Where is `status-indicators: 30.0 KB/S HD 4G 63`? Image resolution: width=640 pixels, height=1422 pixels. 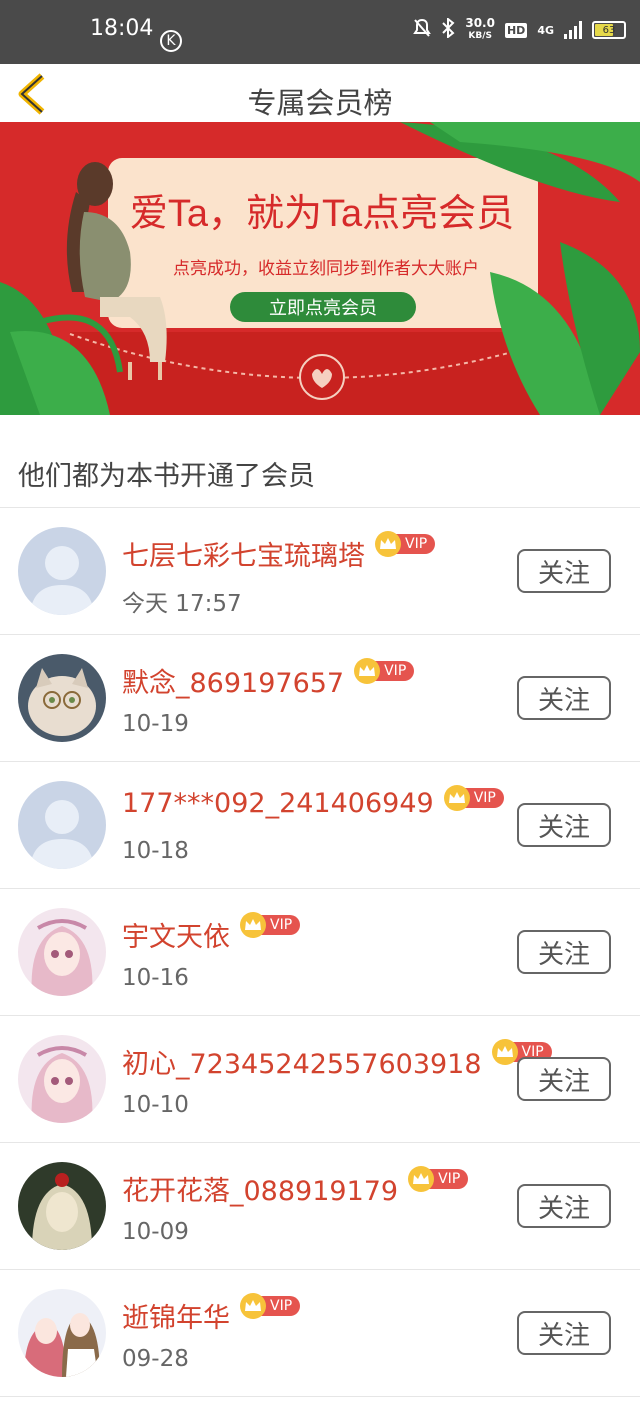 status-indicators: 30.0 KB/S HD 4G 63 is located at coordinates (519, 29).